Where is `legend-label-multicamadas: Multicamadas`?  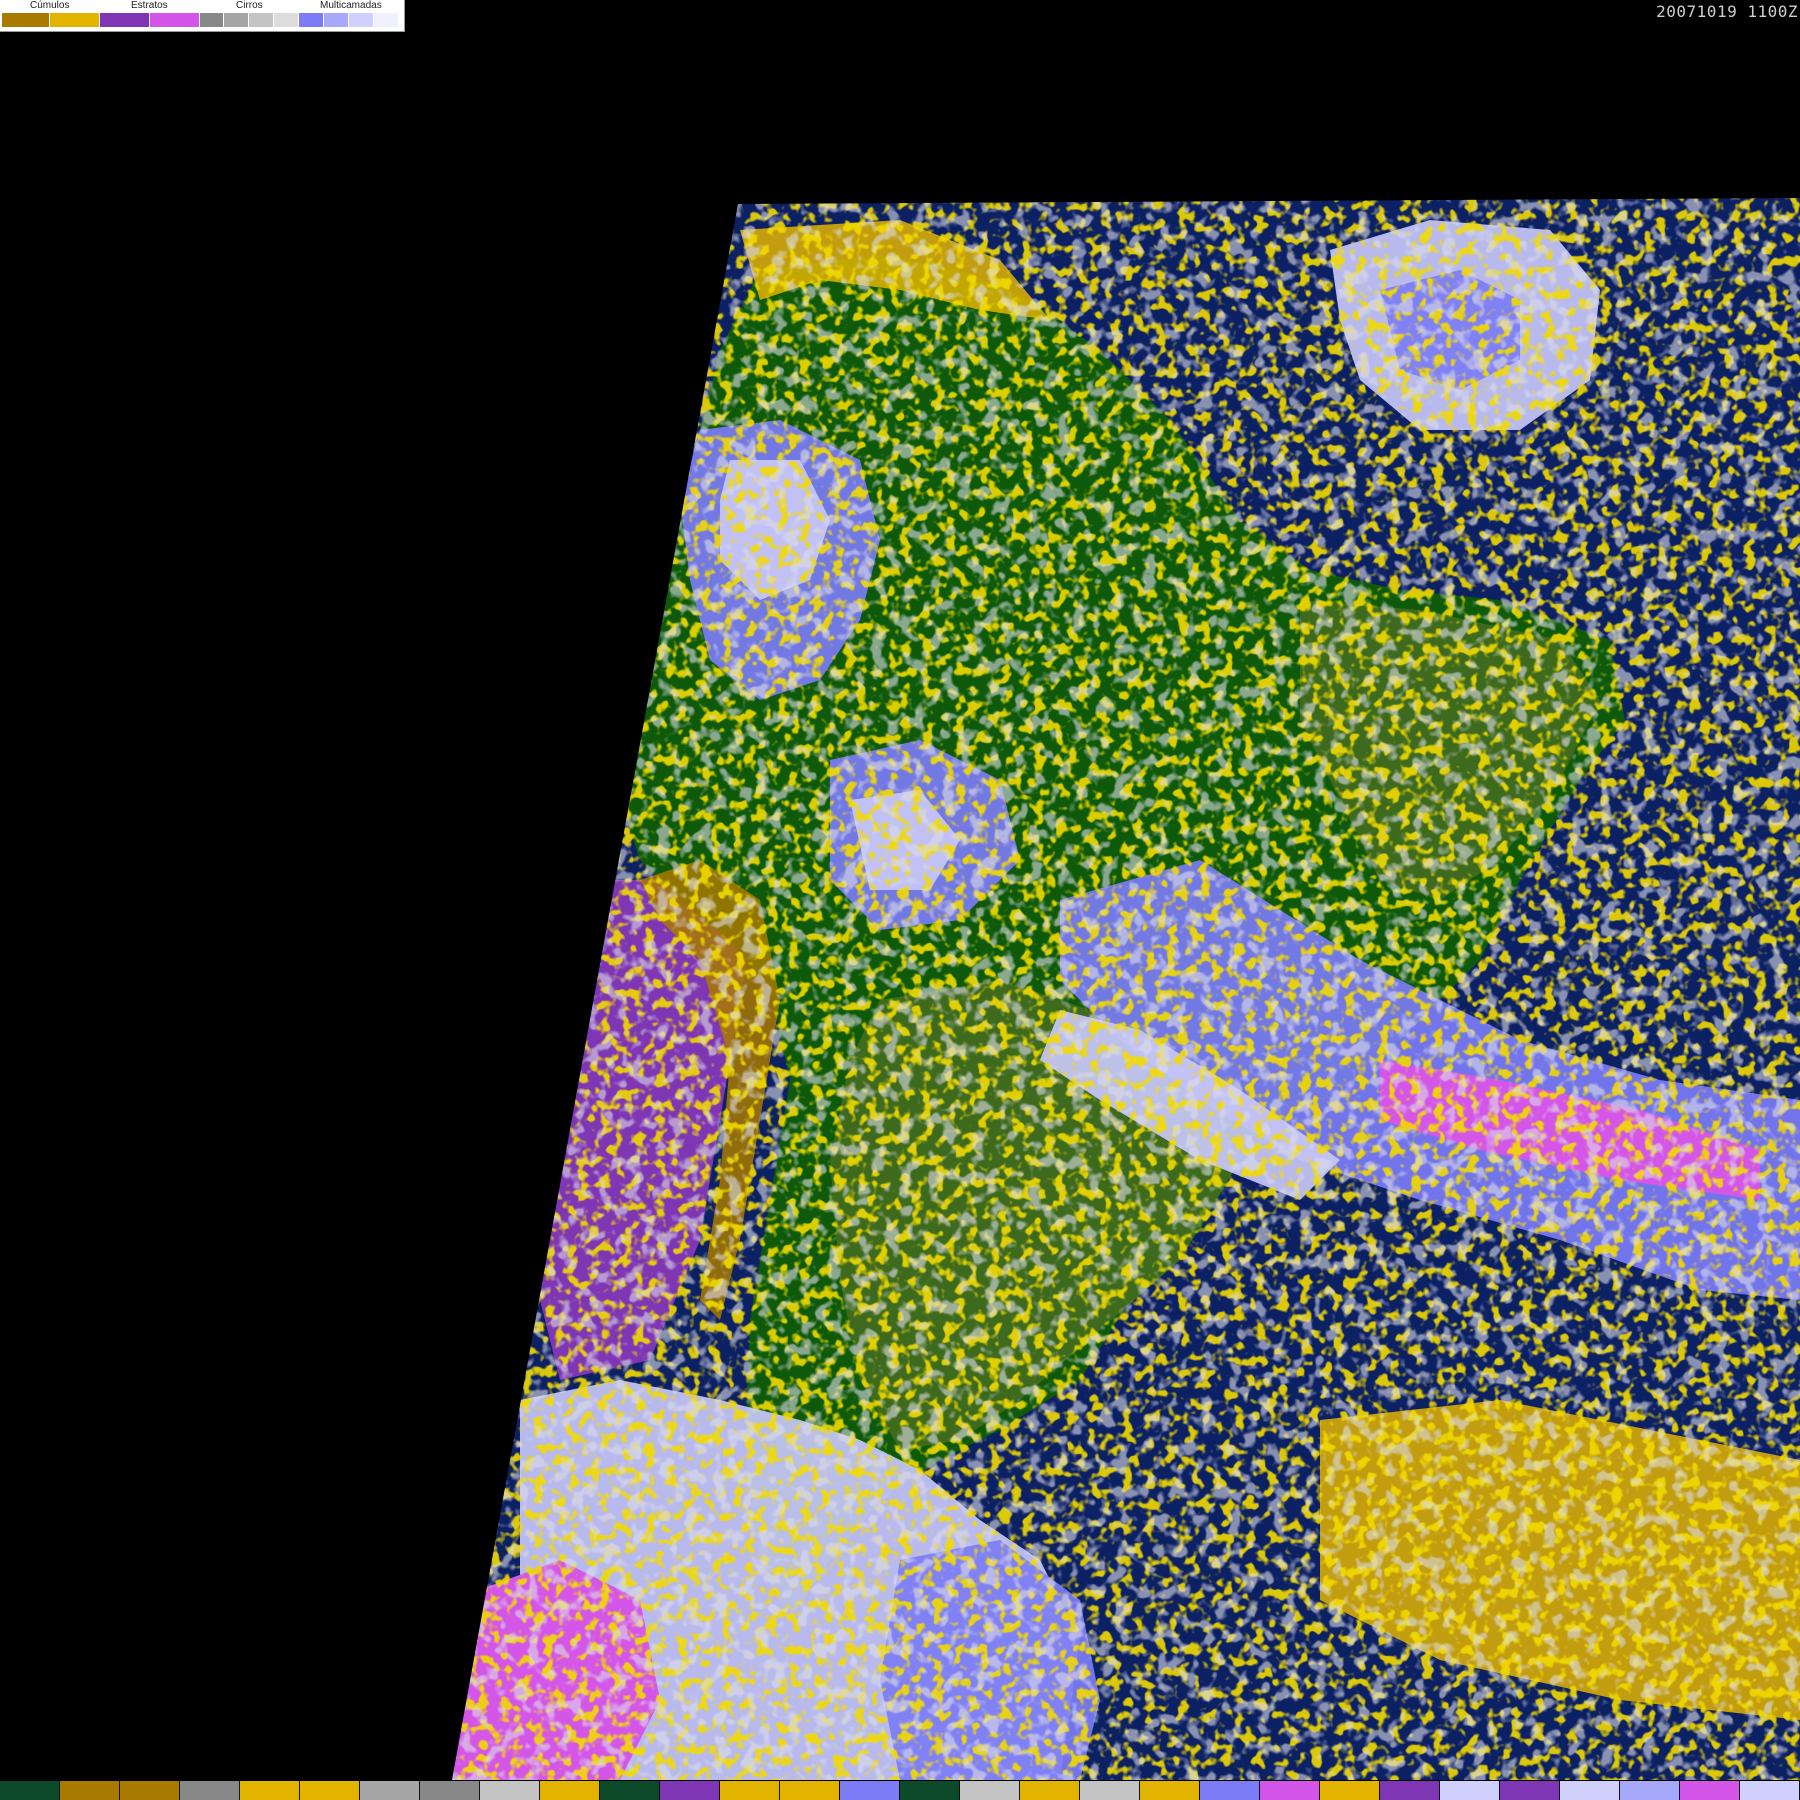 legend-label-multicamadas: Multicamadas is located at coordinates (351, 5).